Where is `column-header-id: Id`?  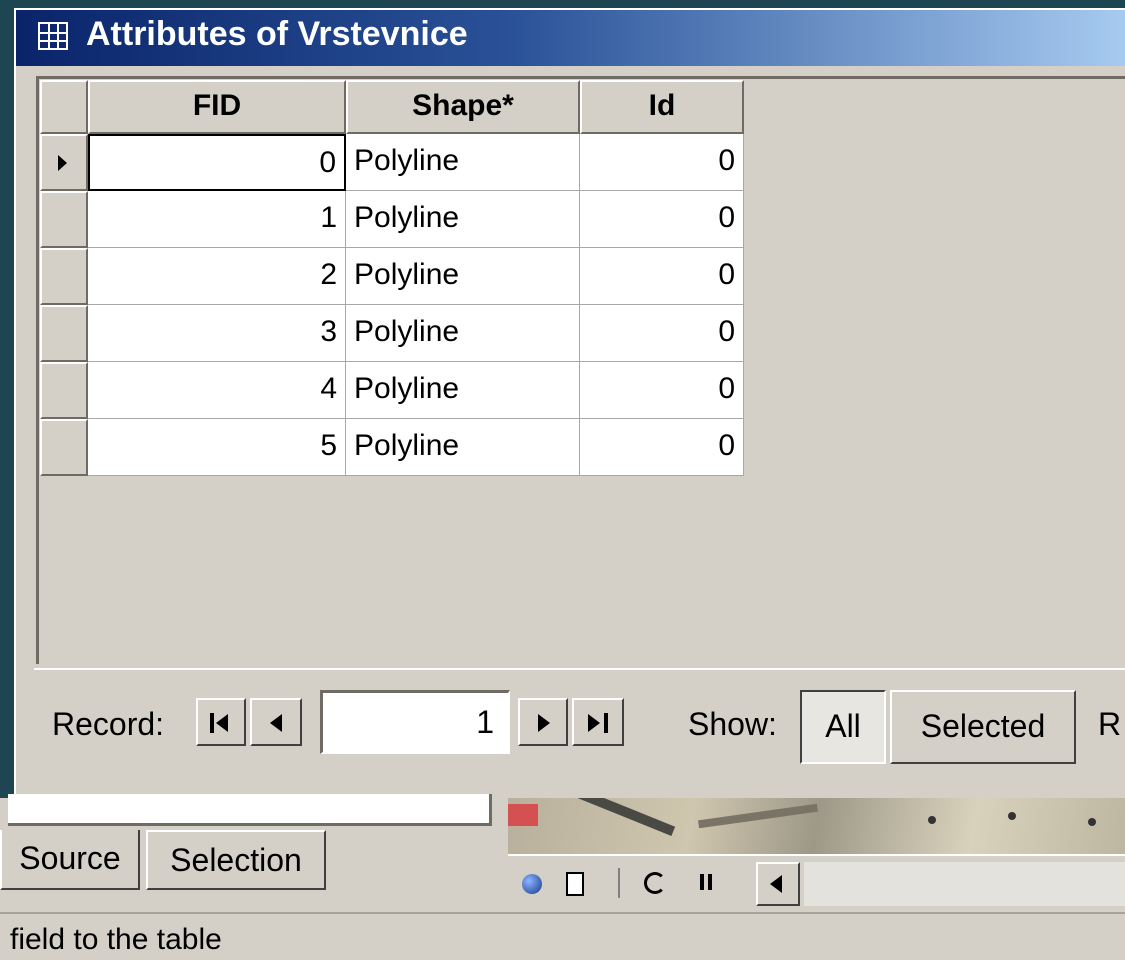 column-header-id: Id is located at coordinates (662, 107).